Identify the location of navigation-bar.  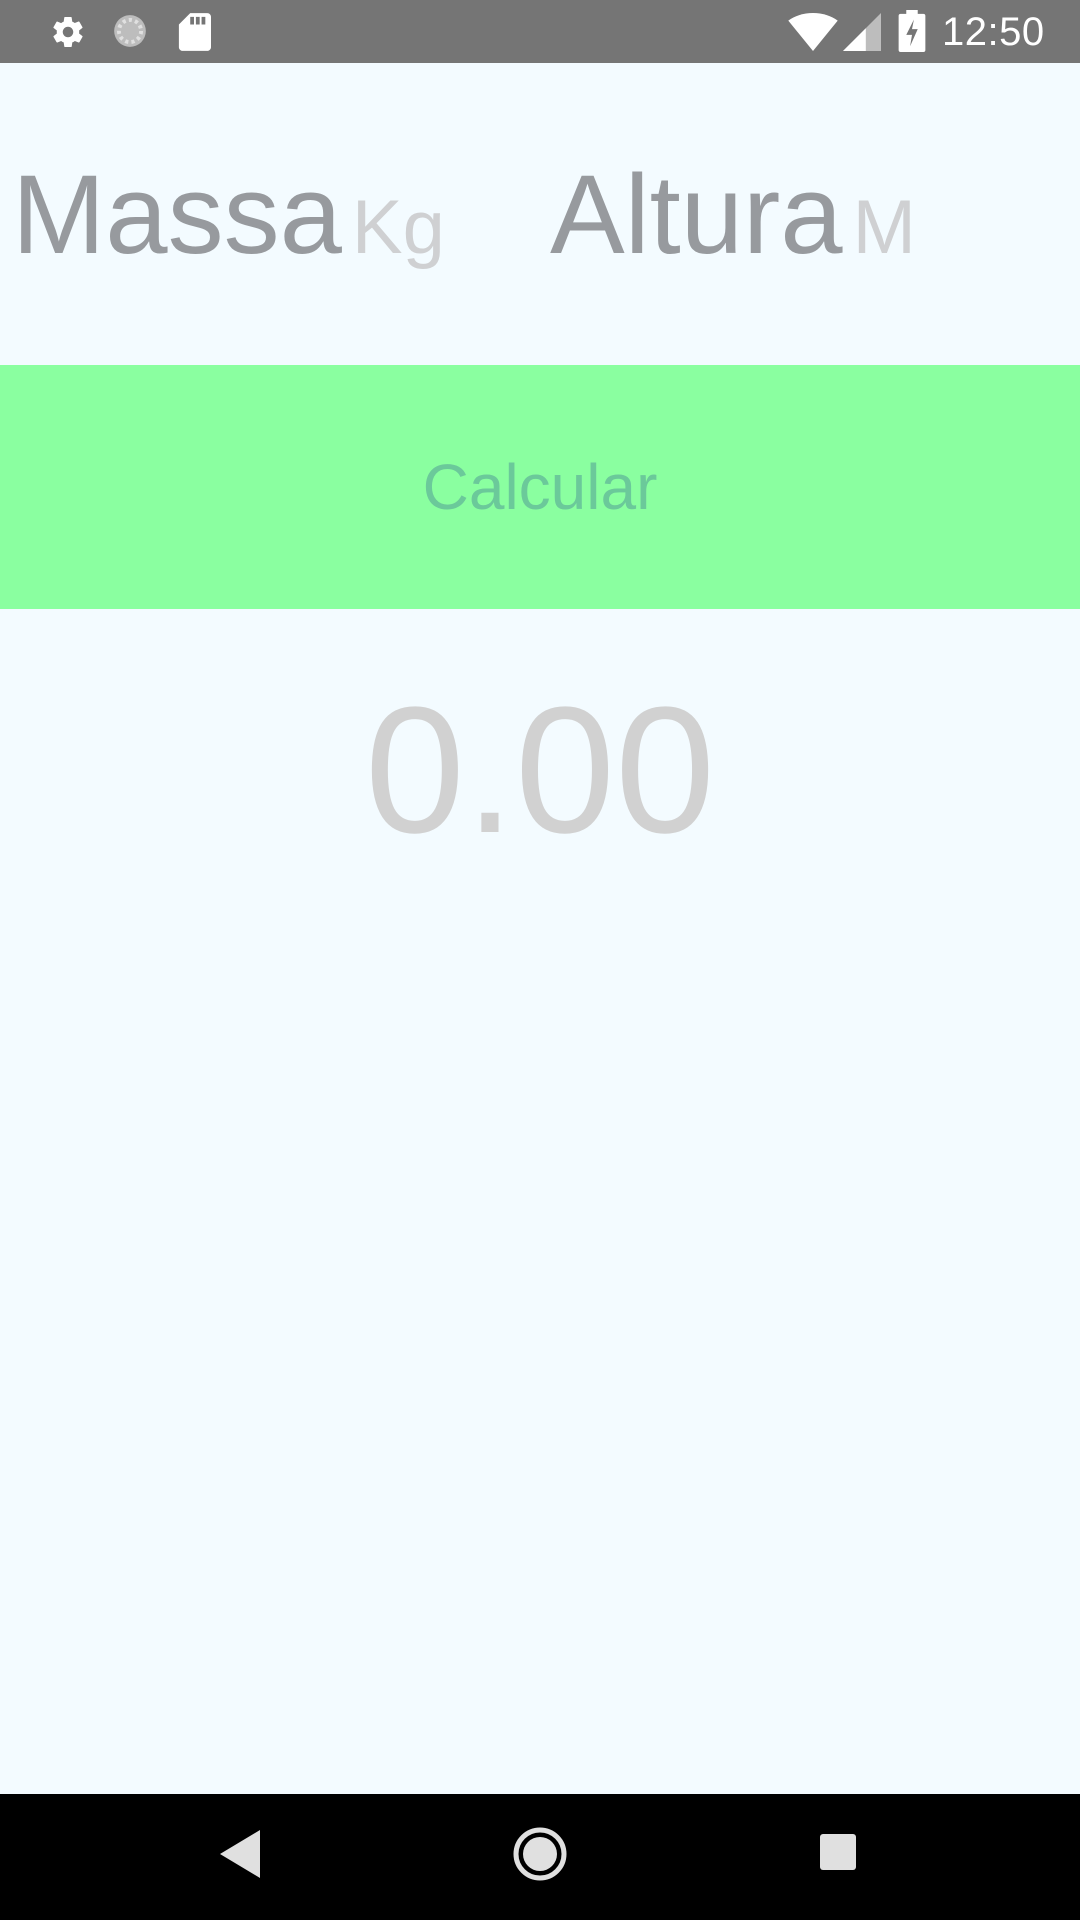
(540, 1857).